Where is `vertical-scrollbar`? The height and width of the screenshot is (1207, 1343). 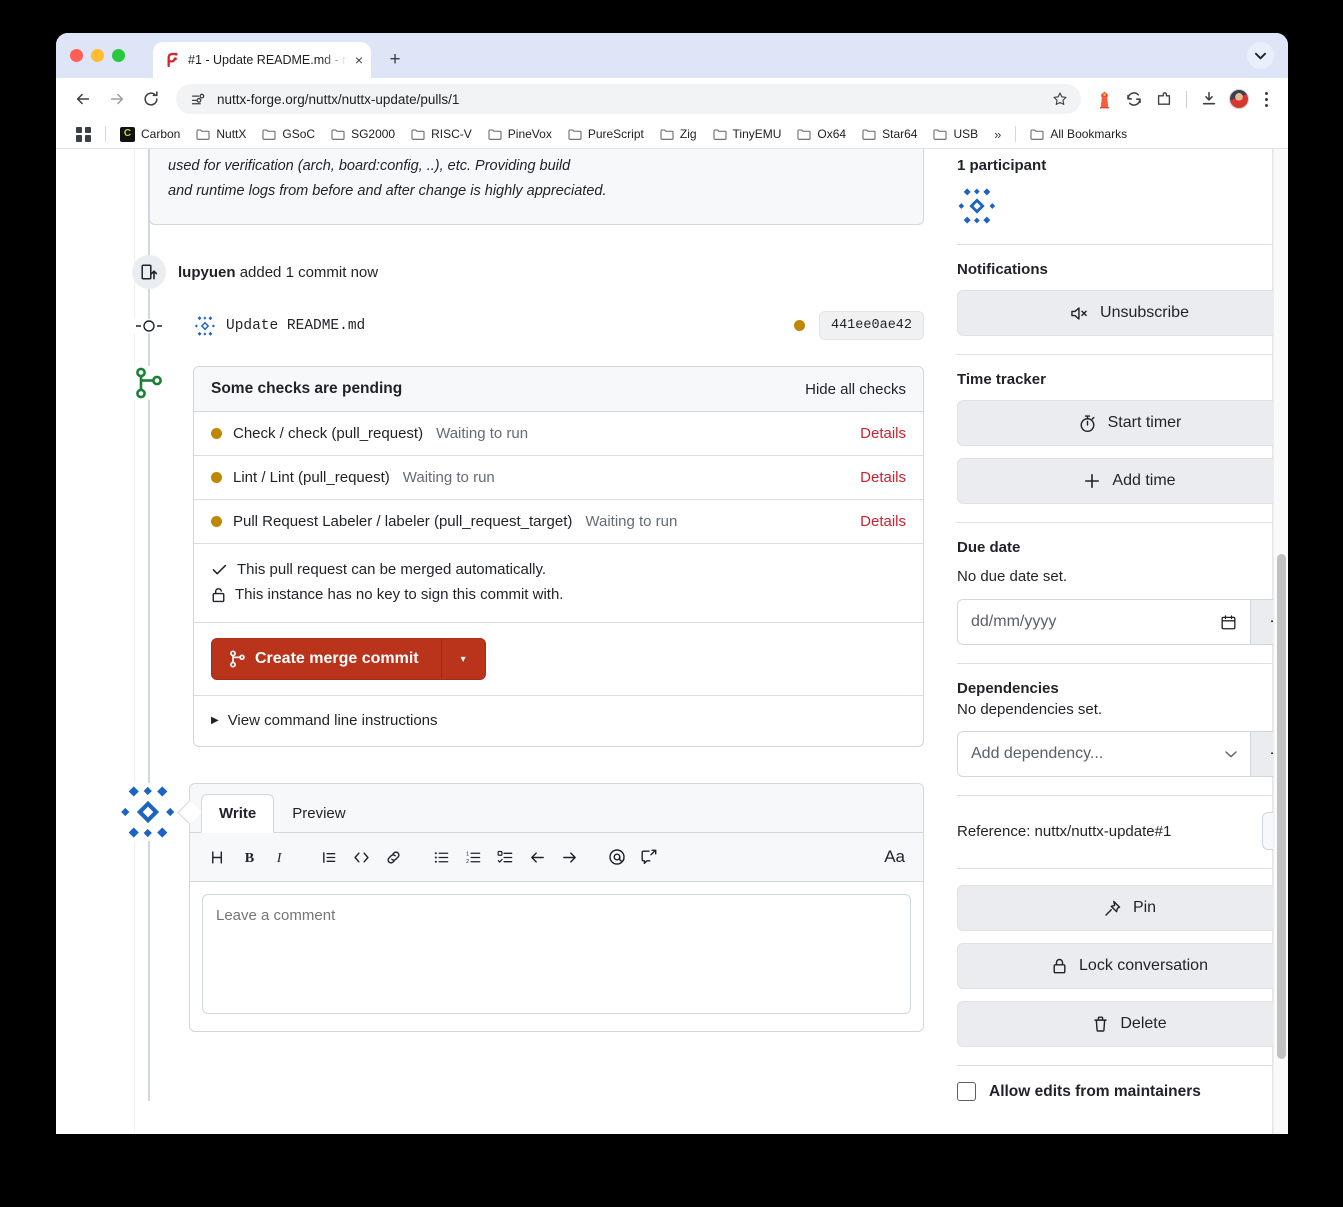
vertical-scrollbar is located at coordinates (1280, 641).